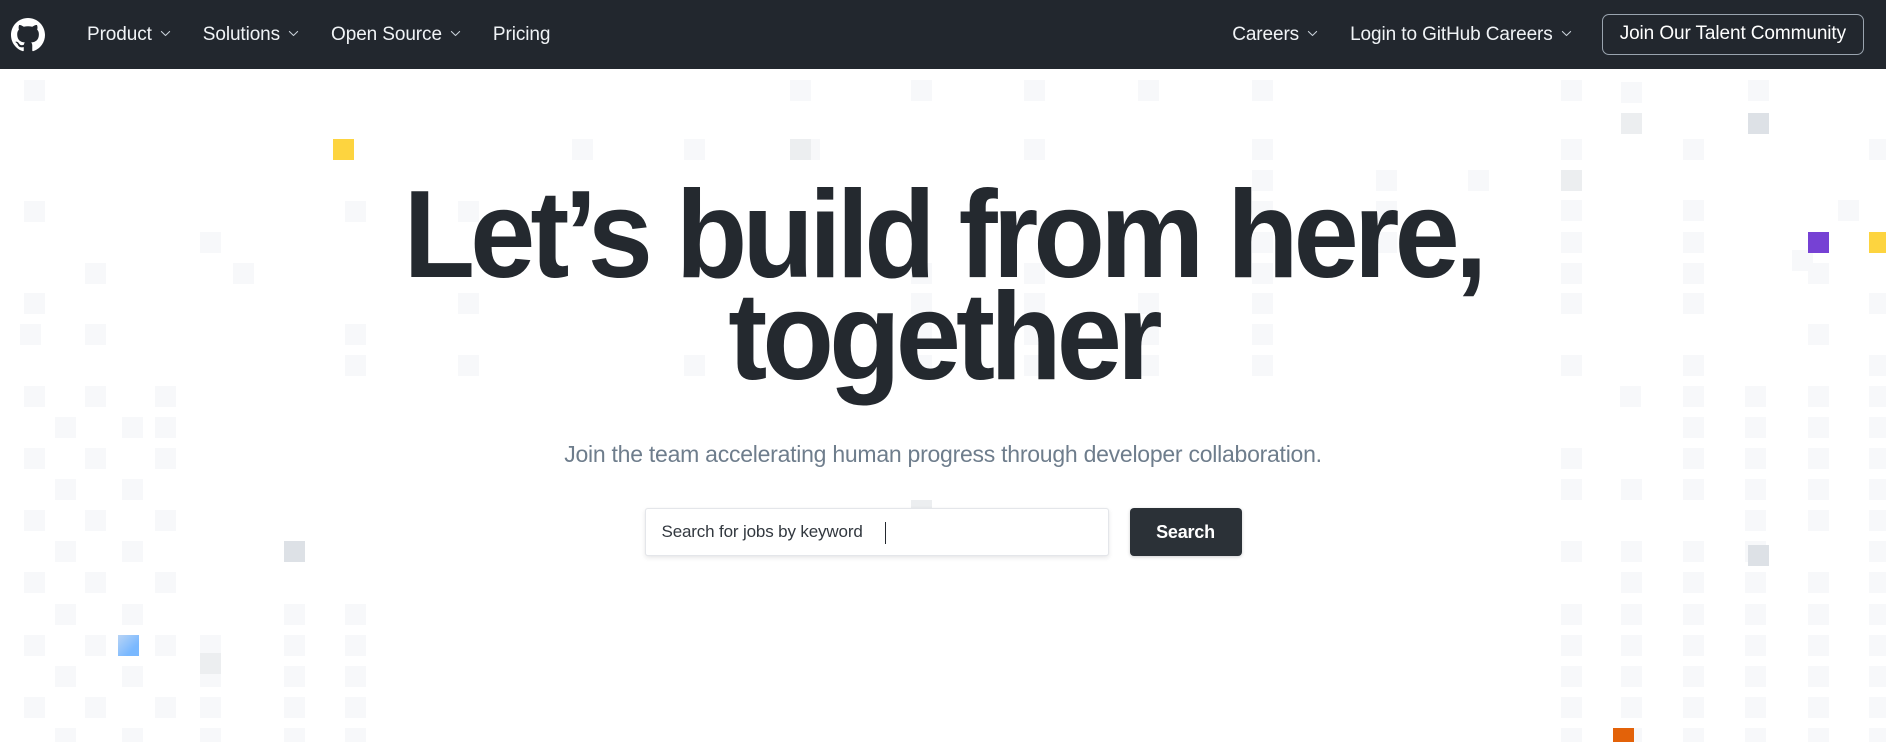 This screenshot has width=1886, height=742. What do you see at coordinates (119, 34) in the screenshot?
I see `nav-item-label: Product` at bounding box center [119, 34].